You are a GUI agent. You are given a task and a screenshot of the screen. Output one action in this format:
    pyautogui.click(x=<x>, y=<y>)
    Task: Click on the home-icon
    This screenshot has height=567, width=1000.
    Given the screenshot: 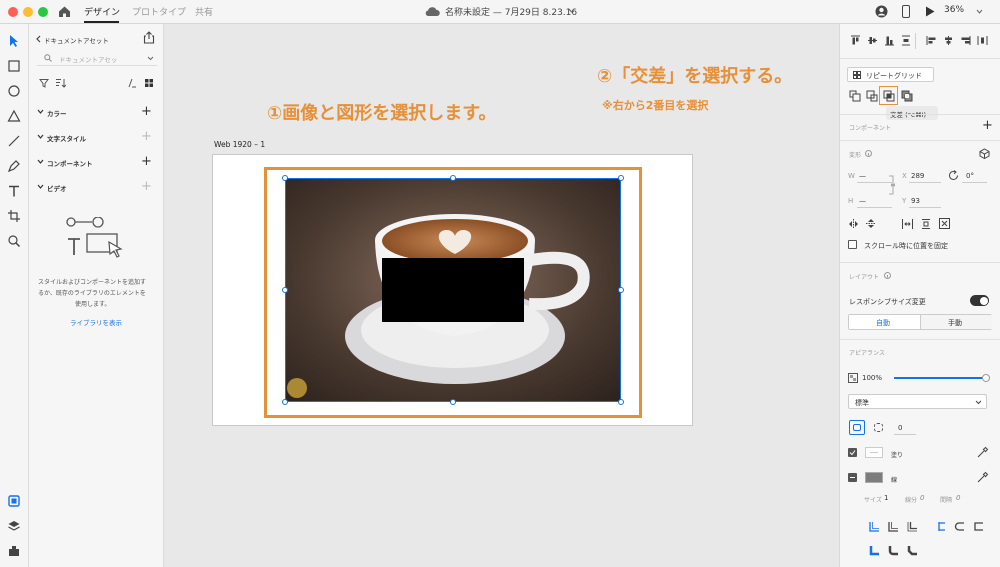 What is the action you would take?
    pyautogui.click(x=64, y=11)
    